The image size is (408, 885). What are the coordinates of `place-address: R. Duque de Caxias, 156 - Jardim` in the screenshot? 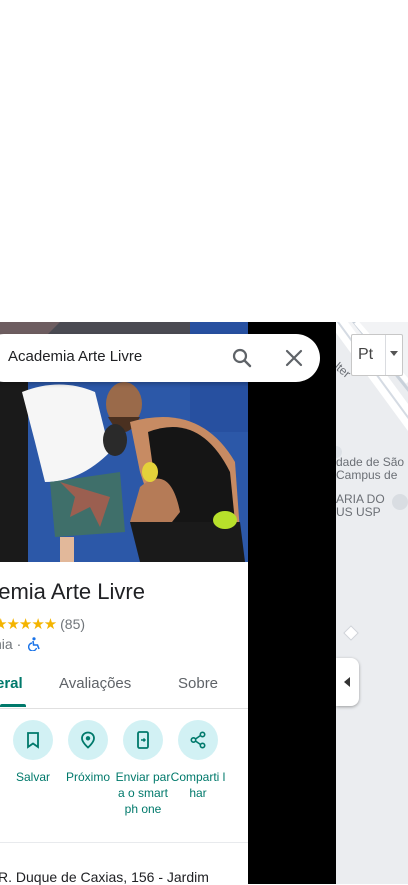 It's located at (104, 877).